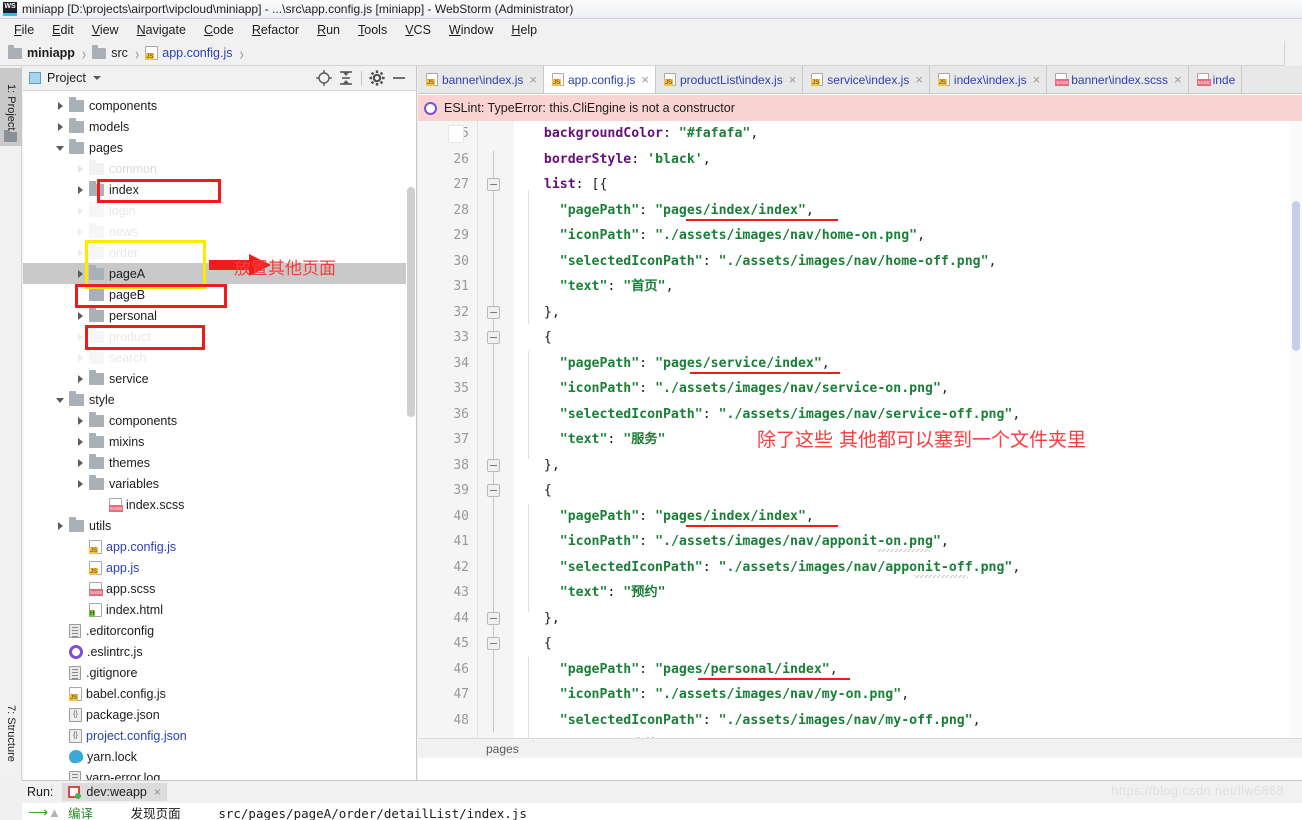  What do you see at coordinates (58, 812) in the screenshot?
I see `scroll-up-icon: ▲` at bounding box center [58, 812].